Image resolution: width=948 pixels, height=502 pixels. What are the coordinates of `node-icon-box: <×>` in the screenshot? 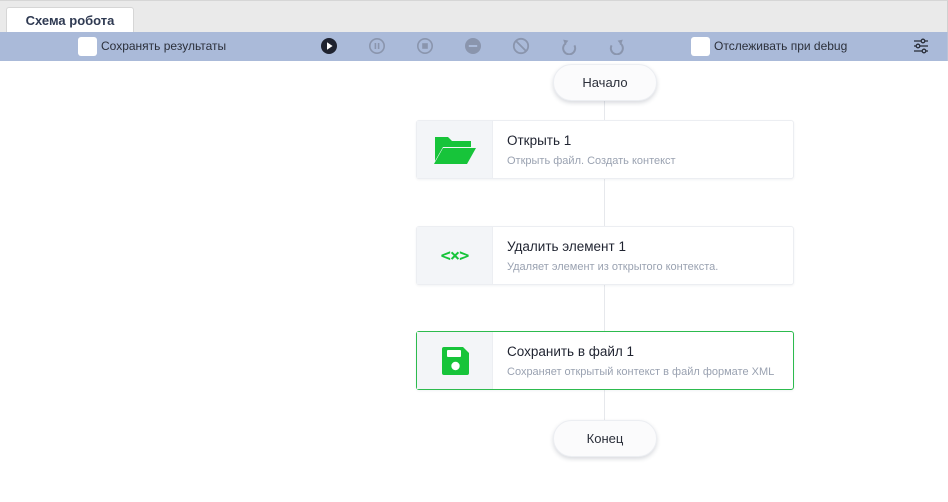 It's located at (455, 255).